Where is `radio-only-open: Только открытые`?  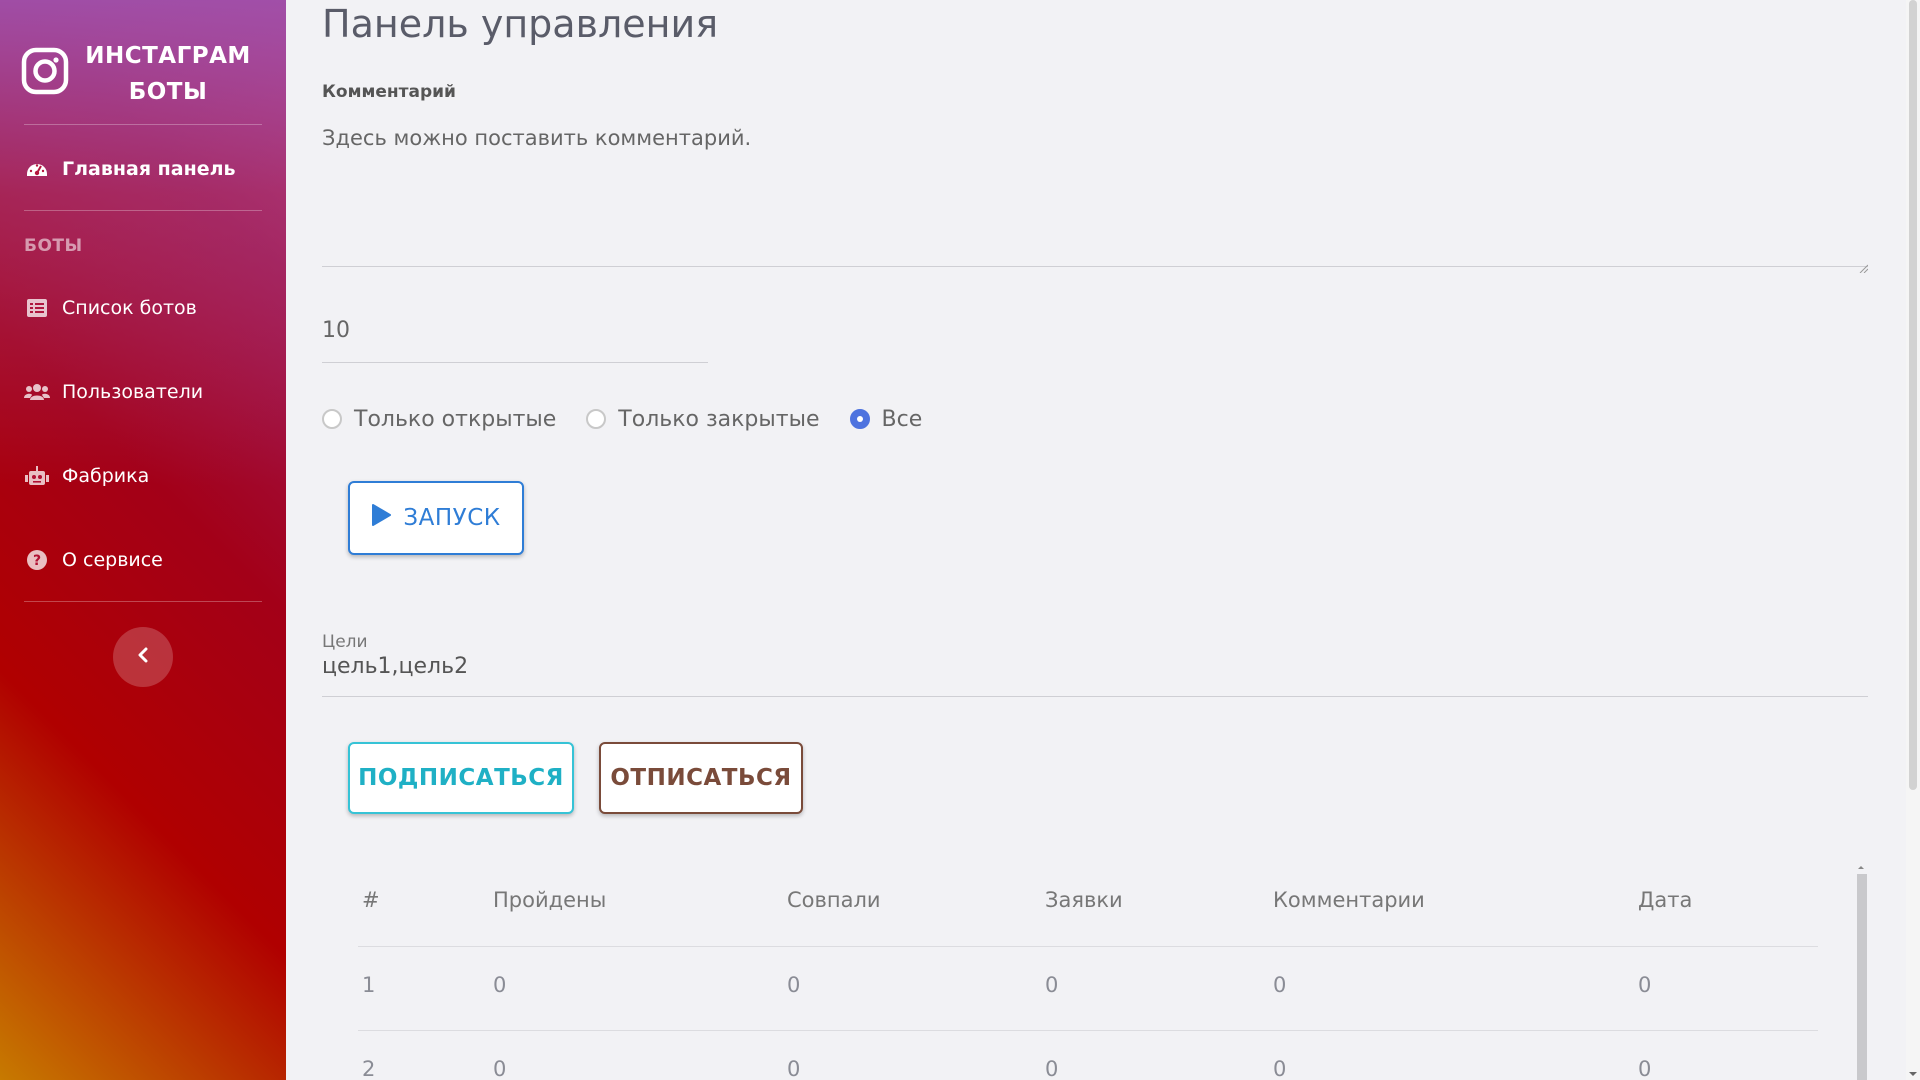
radio-only-open: Только открытые is located at coordinates (439, 419).